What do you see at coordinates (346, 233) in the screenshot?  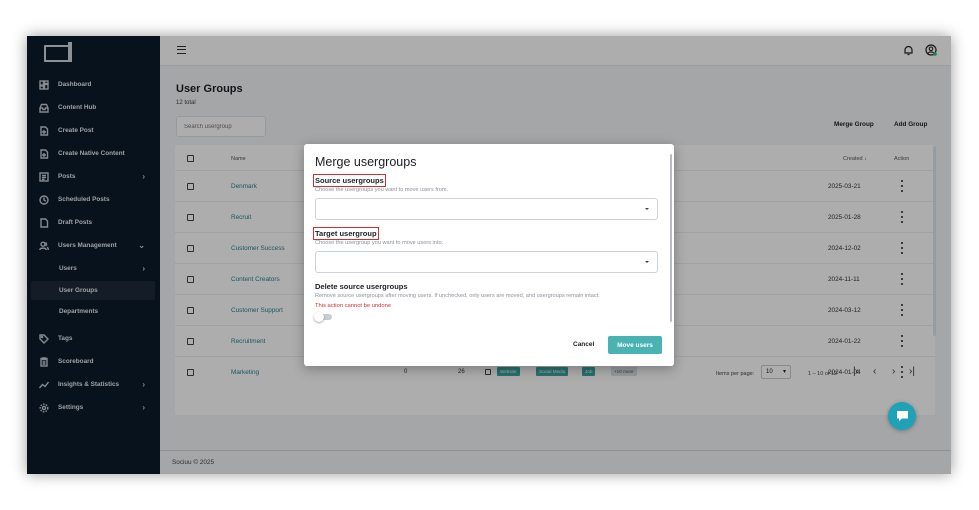 I see `target-usergroup-label: Target usergroup` at bounding box center [346, 233].